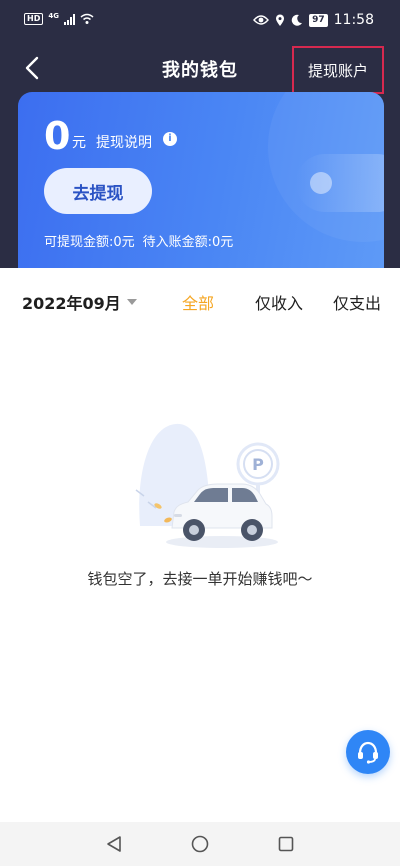 The height and width of the screenshot is (866, 400). I want to click on status-left: HD 4G, so click(59, 18).